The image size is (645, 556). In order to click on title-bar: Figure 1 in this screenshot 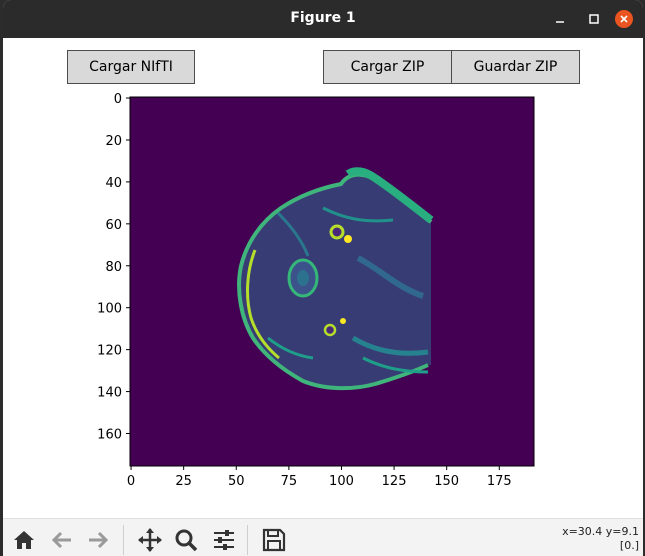, I will do `click(323, 19)`.